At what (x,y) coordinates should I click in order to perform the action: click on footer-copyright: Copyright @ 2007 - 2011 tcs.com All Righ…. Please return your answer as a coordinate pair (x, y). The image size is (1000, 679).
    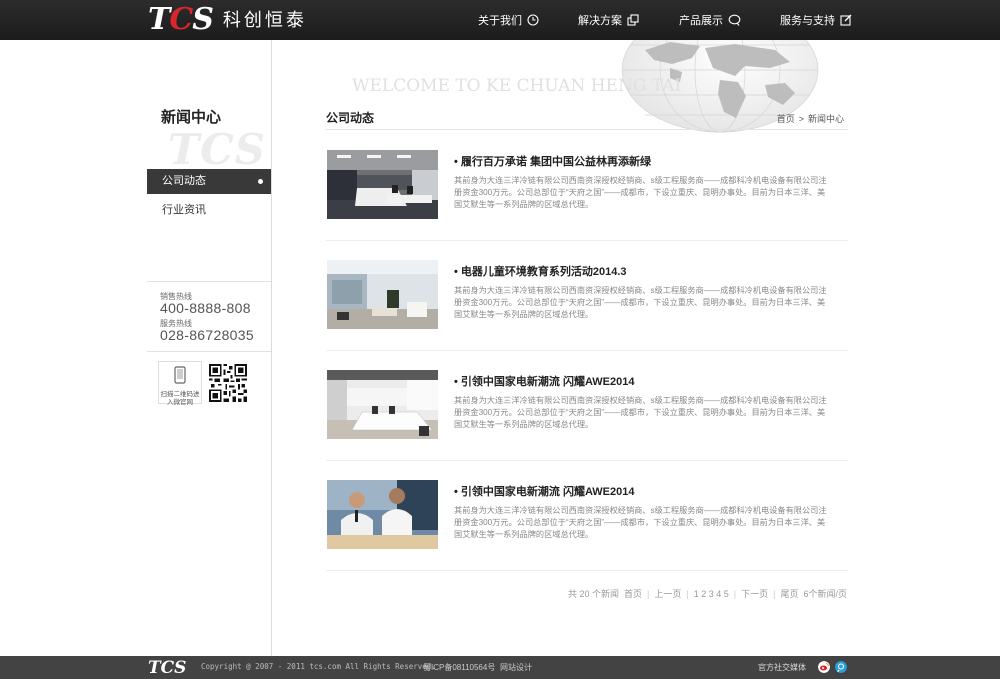
    Looking at the image, I should click on (318, 666).